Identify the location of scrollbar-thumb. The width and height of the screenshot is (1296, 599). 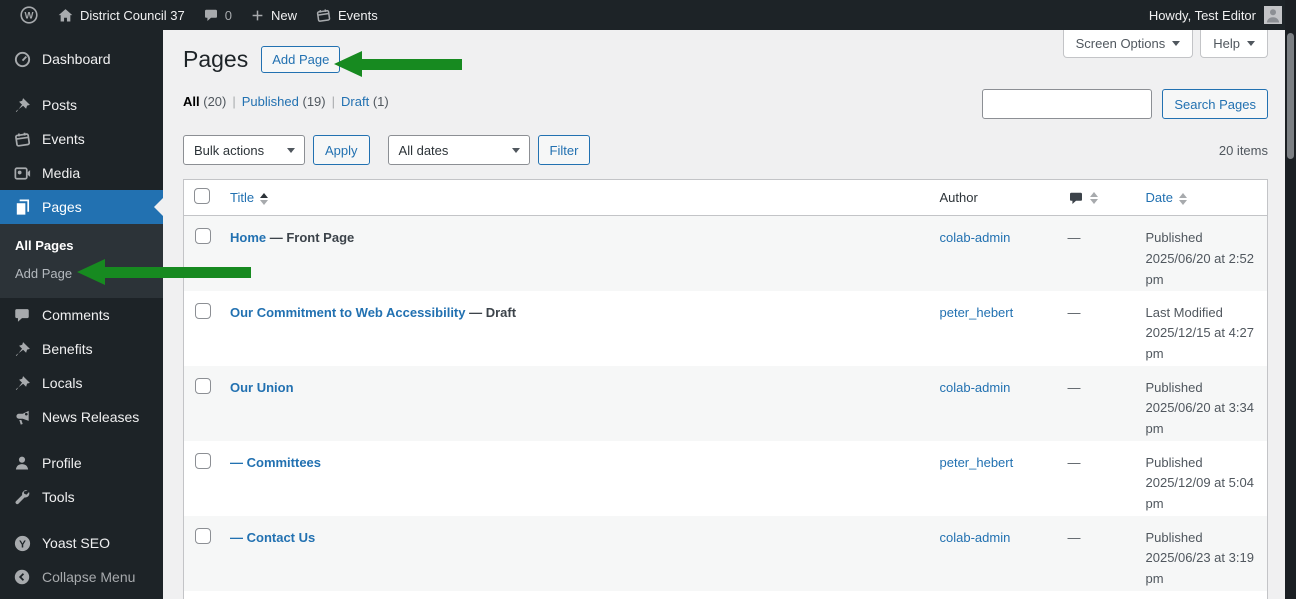
(1290, 96).